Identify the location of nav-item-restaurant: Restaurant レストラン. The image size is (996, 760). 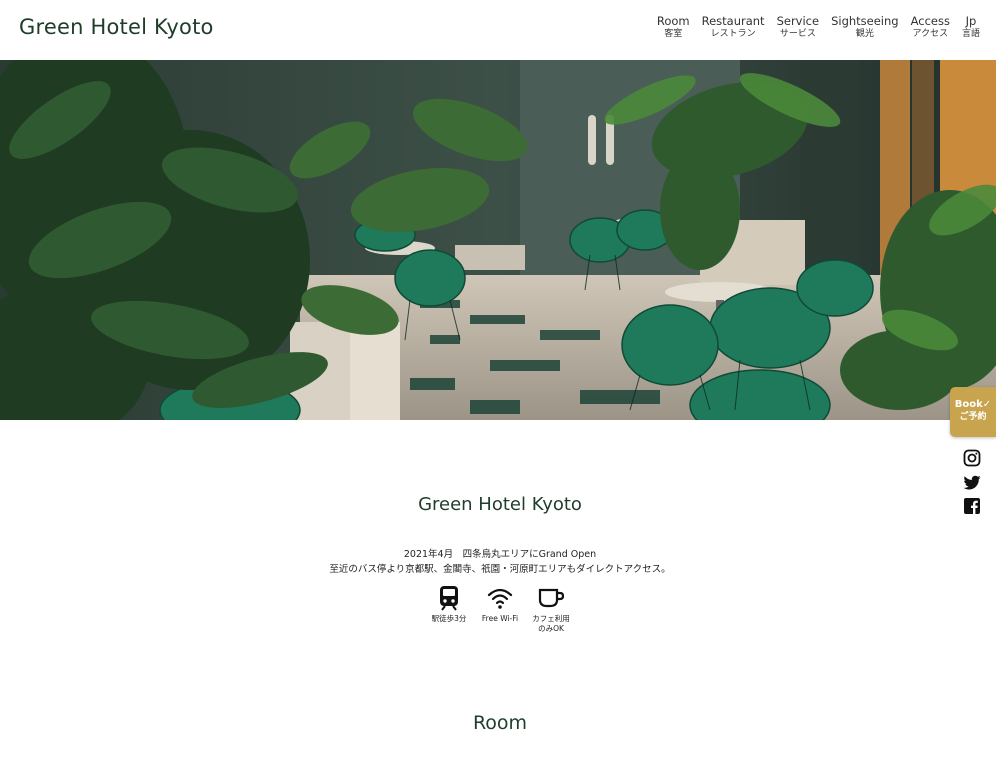
(733, 27).